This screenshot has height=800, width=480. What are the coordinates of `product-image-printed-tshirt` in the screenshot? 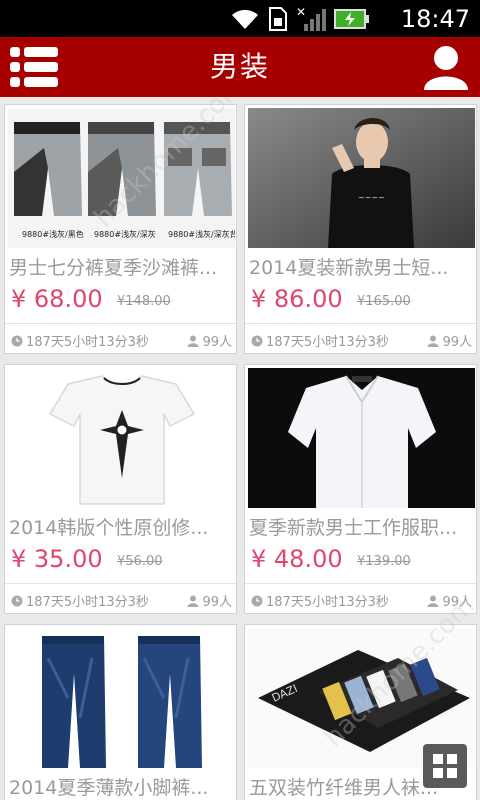 It's located at (121, 438).